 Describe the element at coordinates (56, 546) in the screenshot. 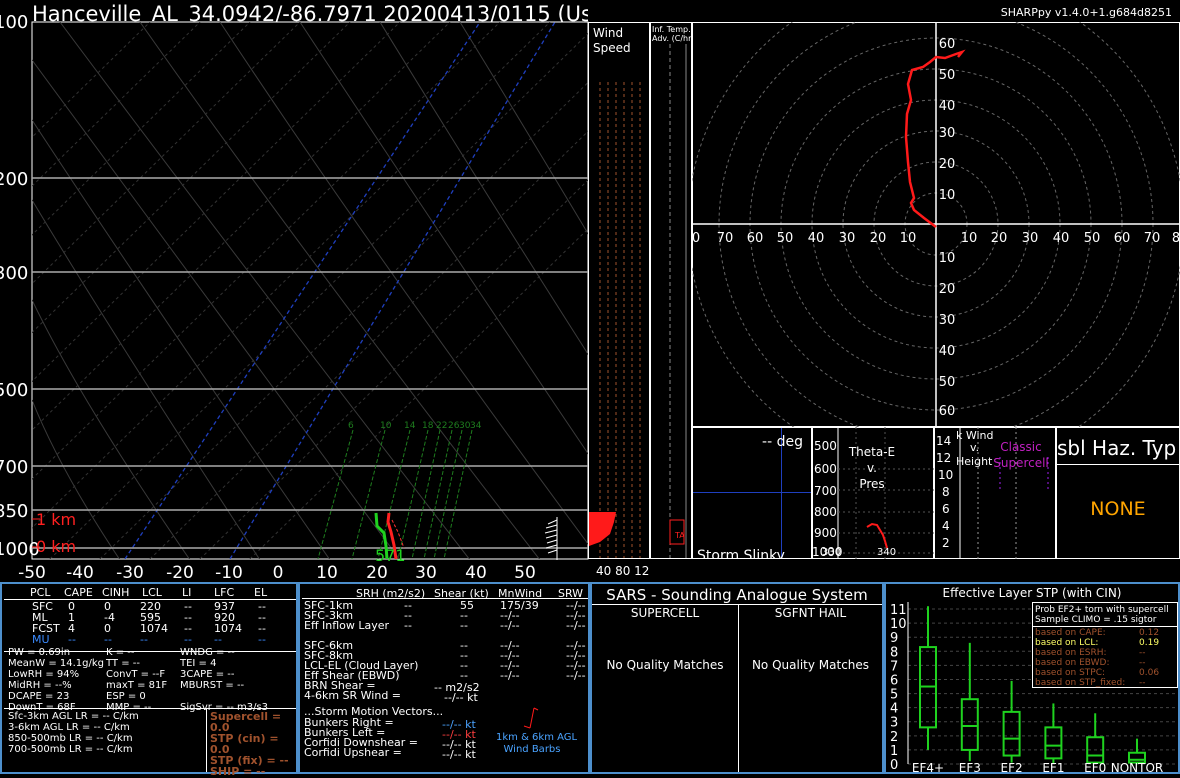

I see `km-label-0: 0 km` at that location.